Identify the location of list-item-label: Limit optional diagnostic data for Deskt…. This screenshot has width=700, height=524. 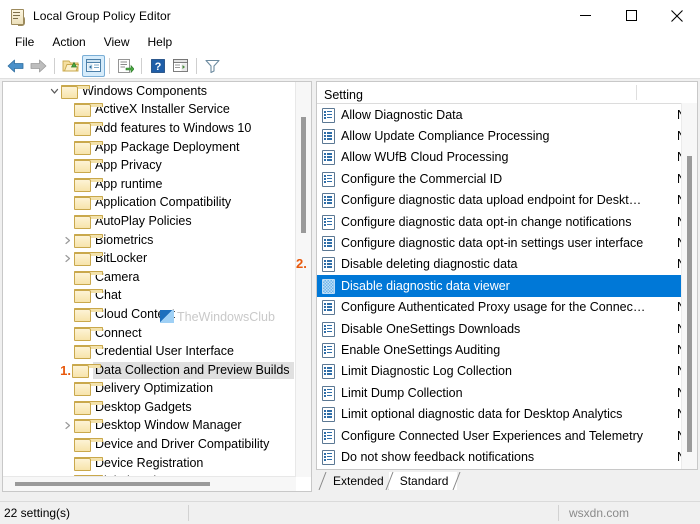
(482, 414).